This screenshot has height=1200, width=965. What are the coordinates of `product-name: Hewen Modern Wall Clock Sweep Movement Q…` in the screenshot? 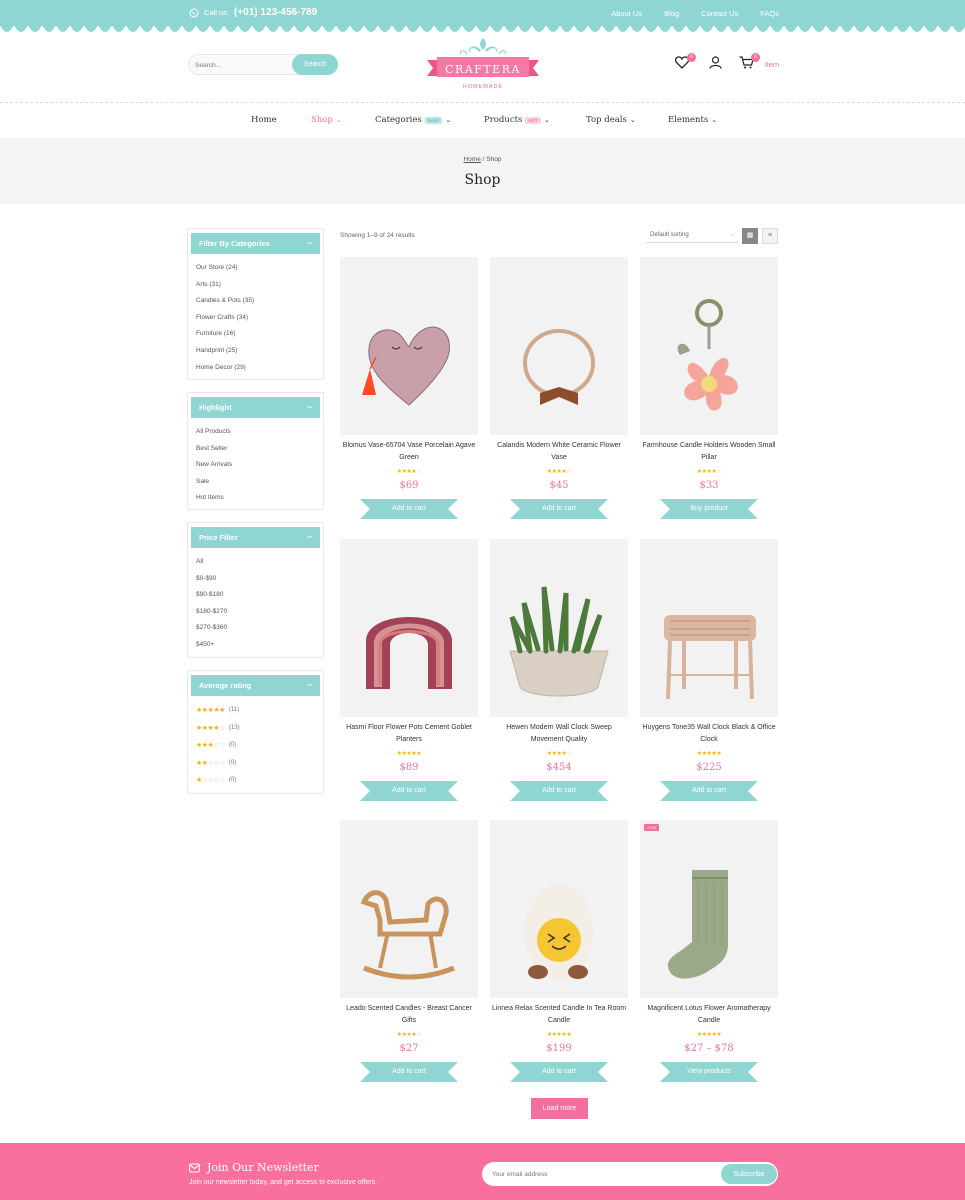 It's located at (559, 734).